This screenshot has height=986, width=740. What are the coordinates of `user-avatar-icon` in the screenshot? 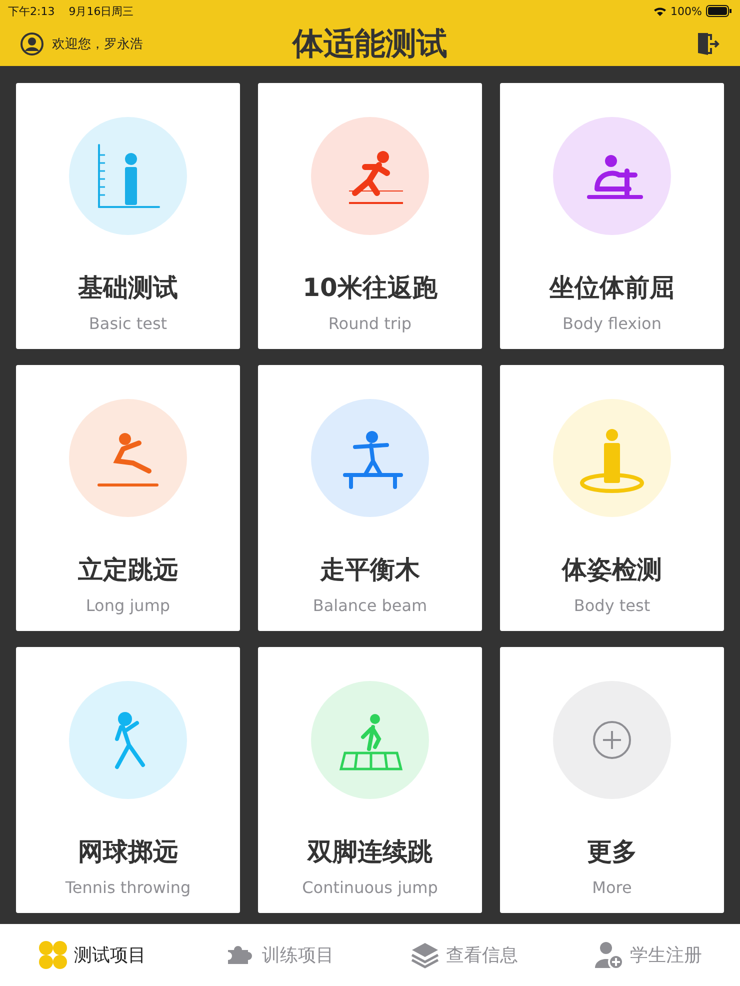 It's located at (32, 44).